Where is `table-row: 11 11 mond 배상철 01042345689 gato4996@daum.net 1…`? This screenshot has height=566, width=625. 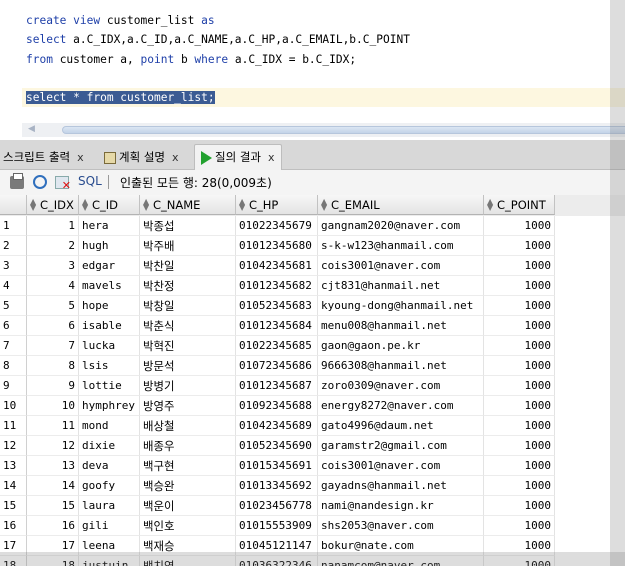 table-row: 11 11 mond 배상철 01042345689 gato4996@daum.net 1… is located at coordinates (277, 426).